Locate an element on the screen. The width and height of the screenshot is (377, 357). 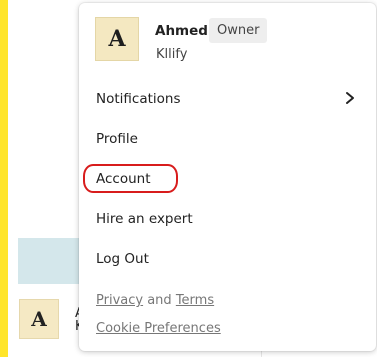
menu-item-profile: Profile is located at coordinates (117, 139).